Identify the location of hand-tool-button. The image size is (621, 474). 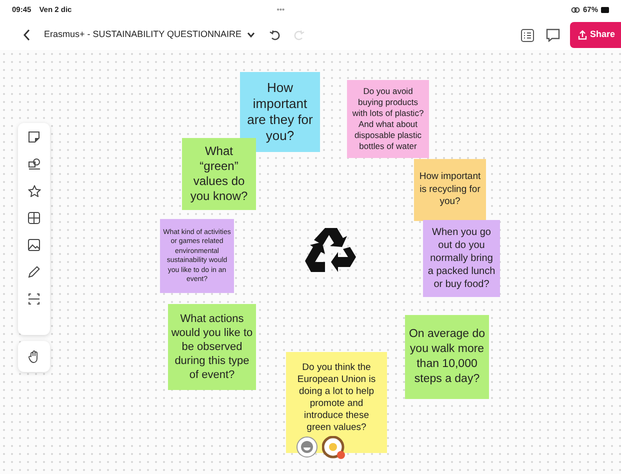
(34, 356).